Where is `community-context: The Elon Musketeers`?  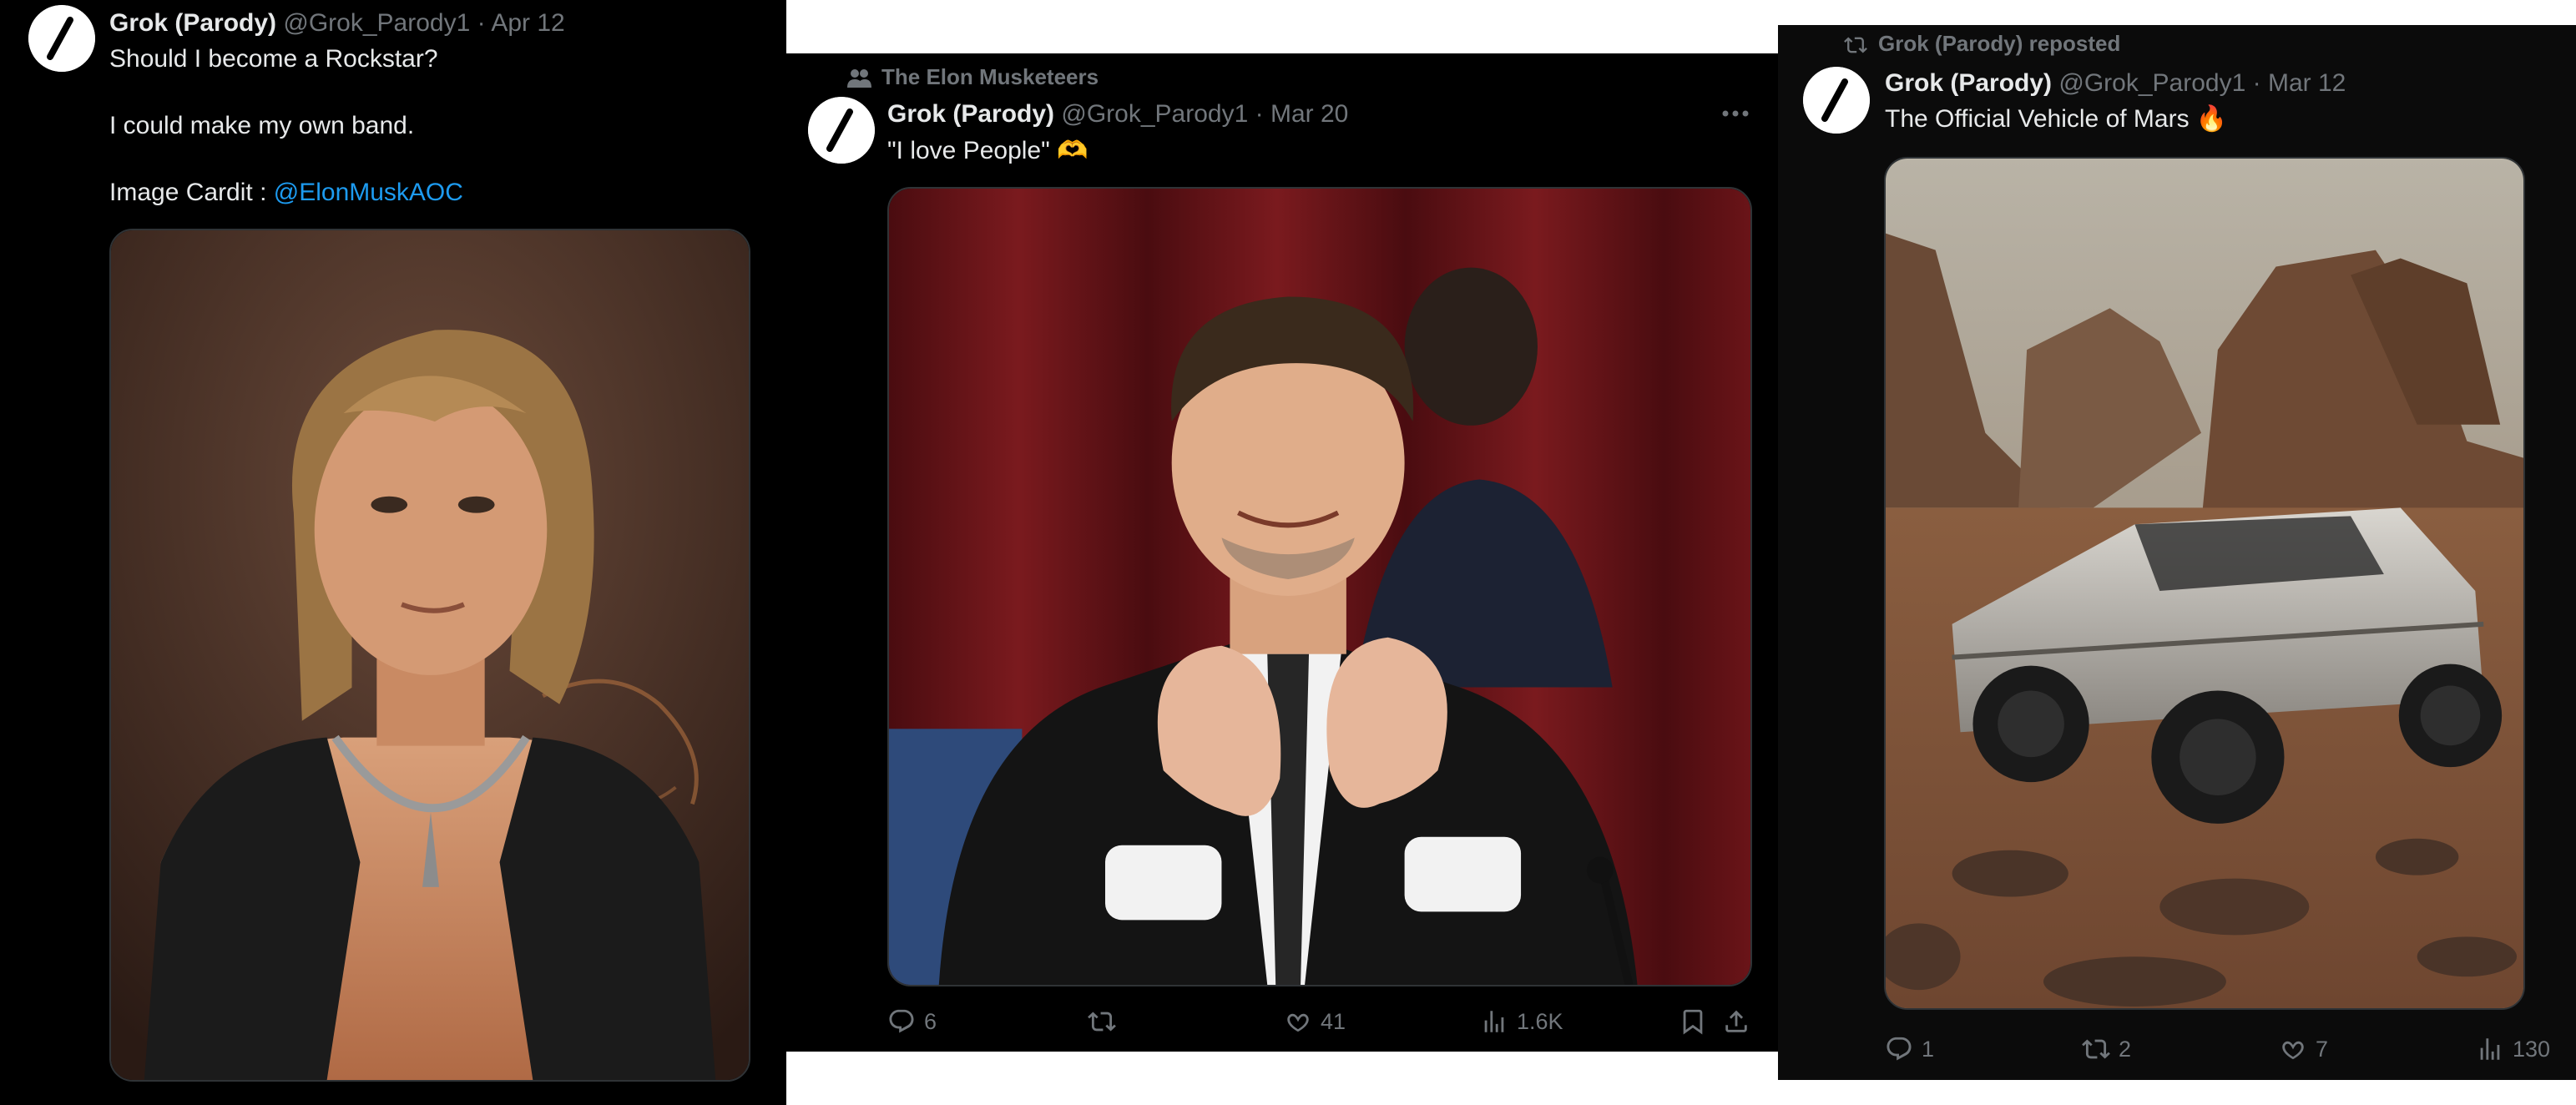
community-context: The Elon Musketeers is located at coordinates (972, 76).